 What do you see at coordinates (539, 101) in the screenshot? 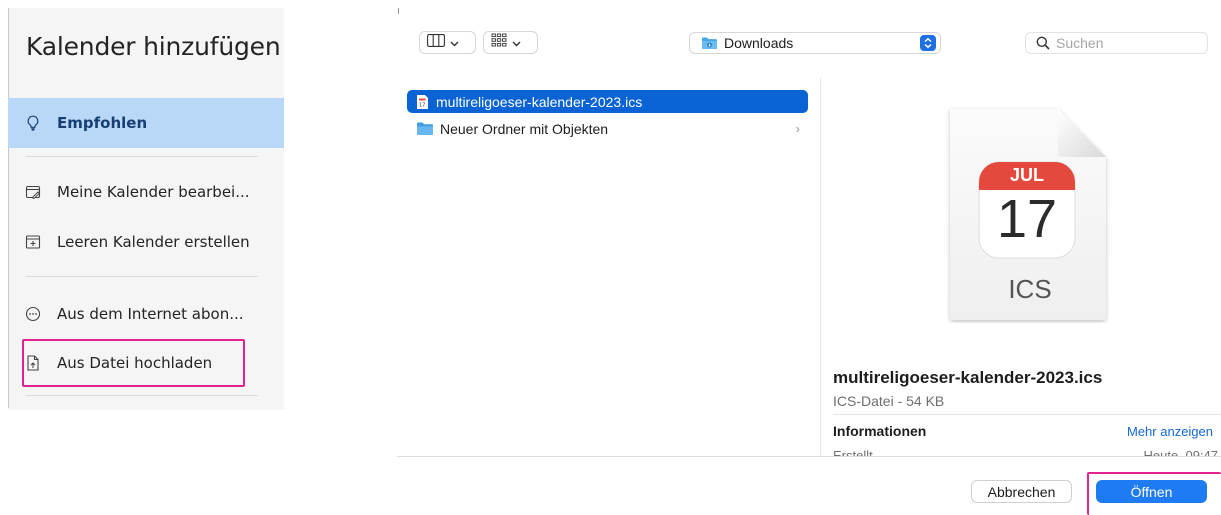
I see `file-name: multireligoeser-kalender-2023.ics` at bounding box center [539, 101].